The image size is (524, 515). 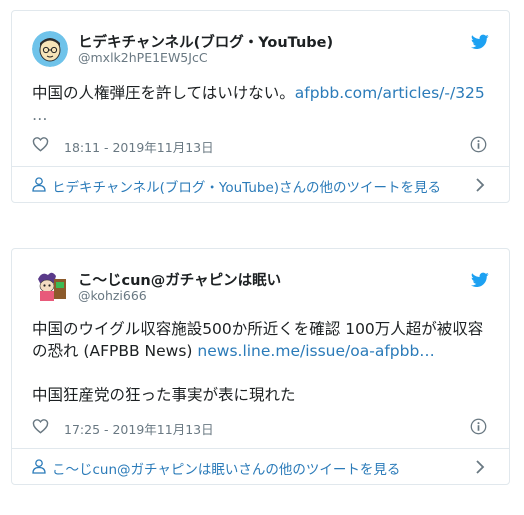 I want to click on more-tweets-label: ヒデキチャンネル(ブログ・YouTube)さんの他のツイートを見る, so click(x=246, y=186).